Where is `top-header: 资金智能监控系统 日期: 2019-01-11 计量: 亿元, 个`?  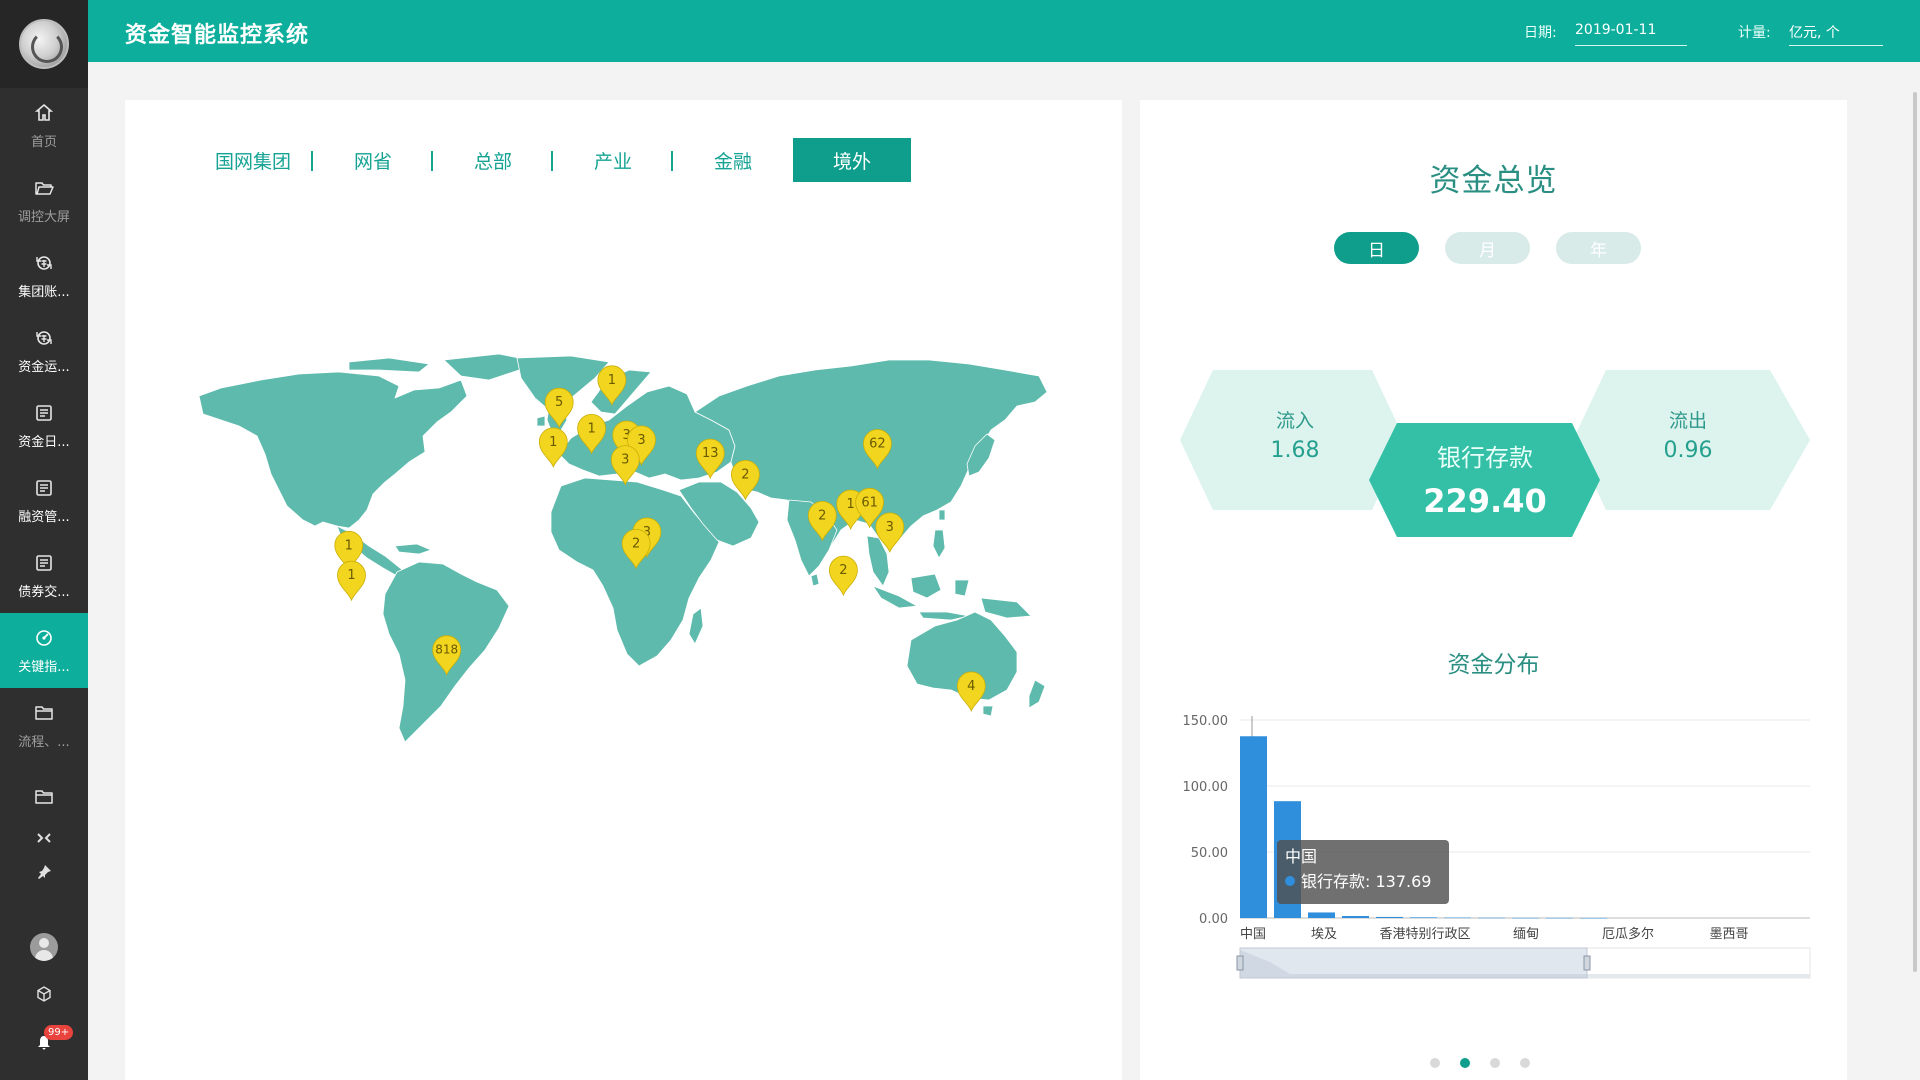 top-header: 资金智能监控系统 日期: 2019-01-11 计量: 亿元, 个 is located at coordinates (1004, 31).